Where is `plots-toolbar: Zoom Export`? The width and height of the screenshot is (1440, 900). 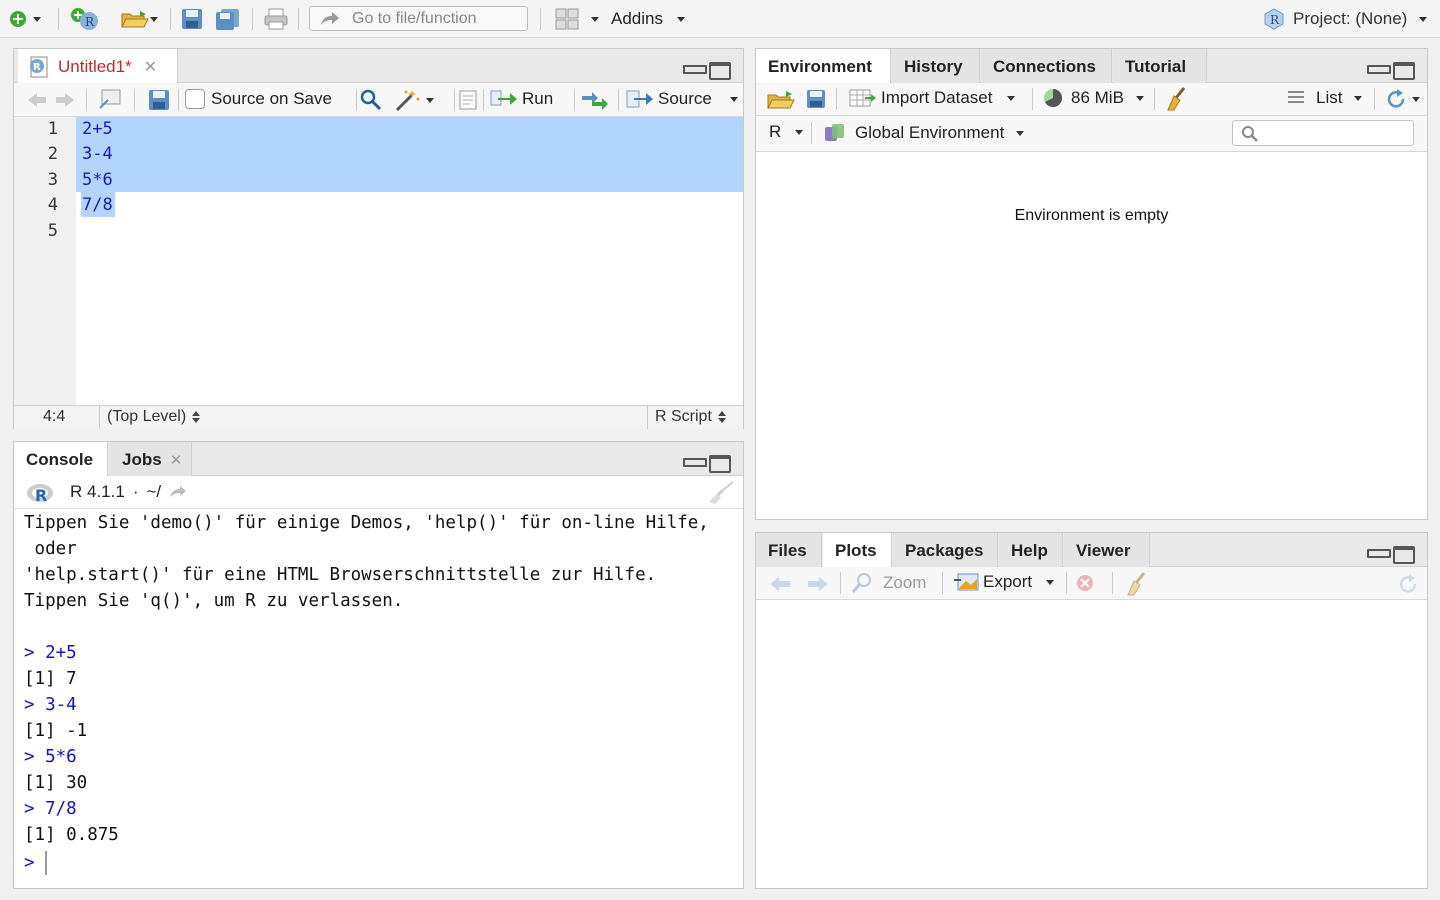
plots-toolbar: Zoom Export is located at coordinates (1091, 583).